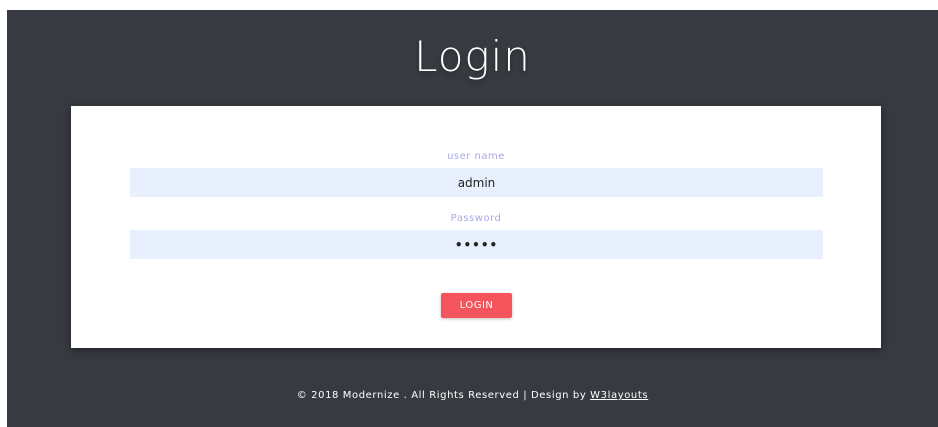 The image size is (938, 427). Describe the element at coordinates (476, 305) in the screenshot. I see `login-button: LOGIN` at that location.